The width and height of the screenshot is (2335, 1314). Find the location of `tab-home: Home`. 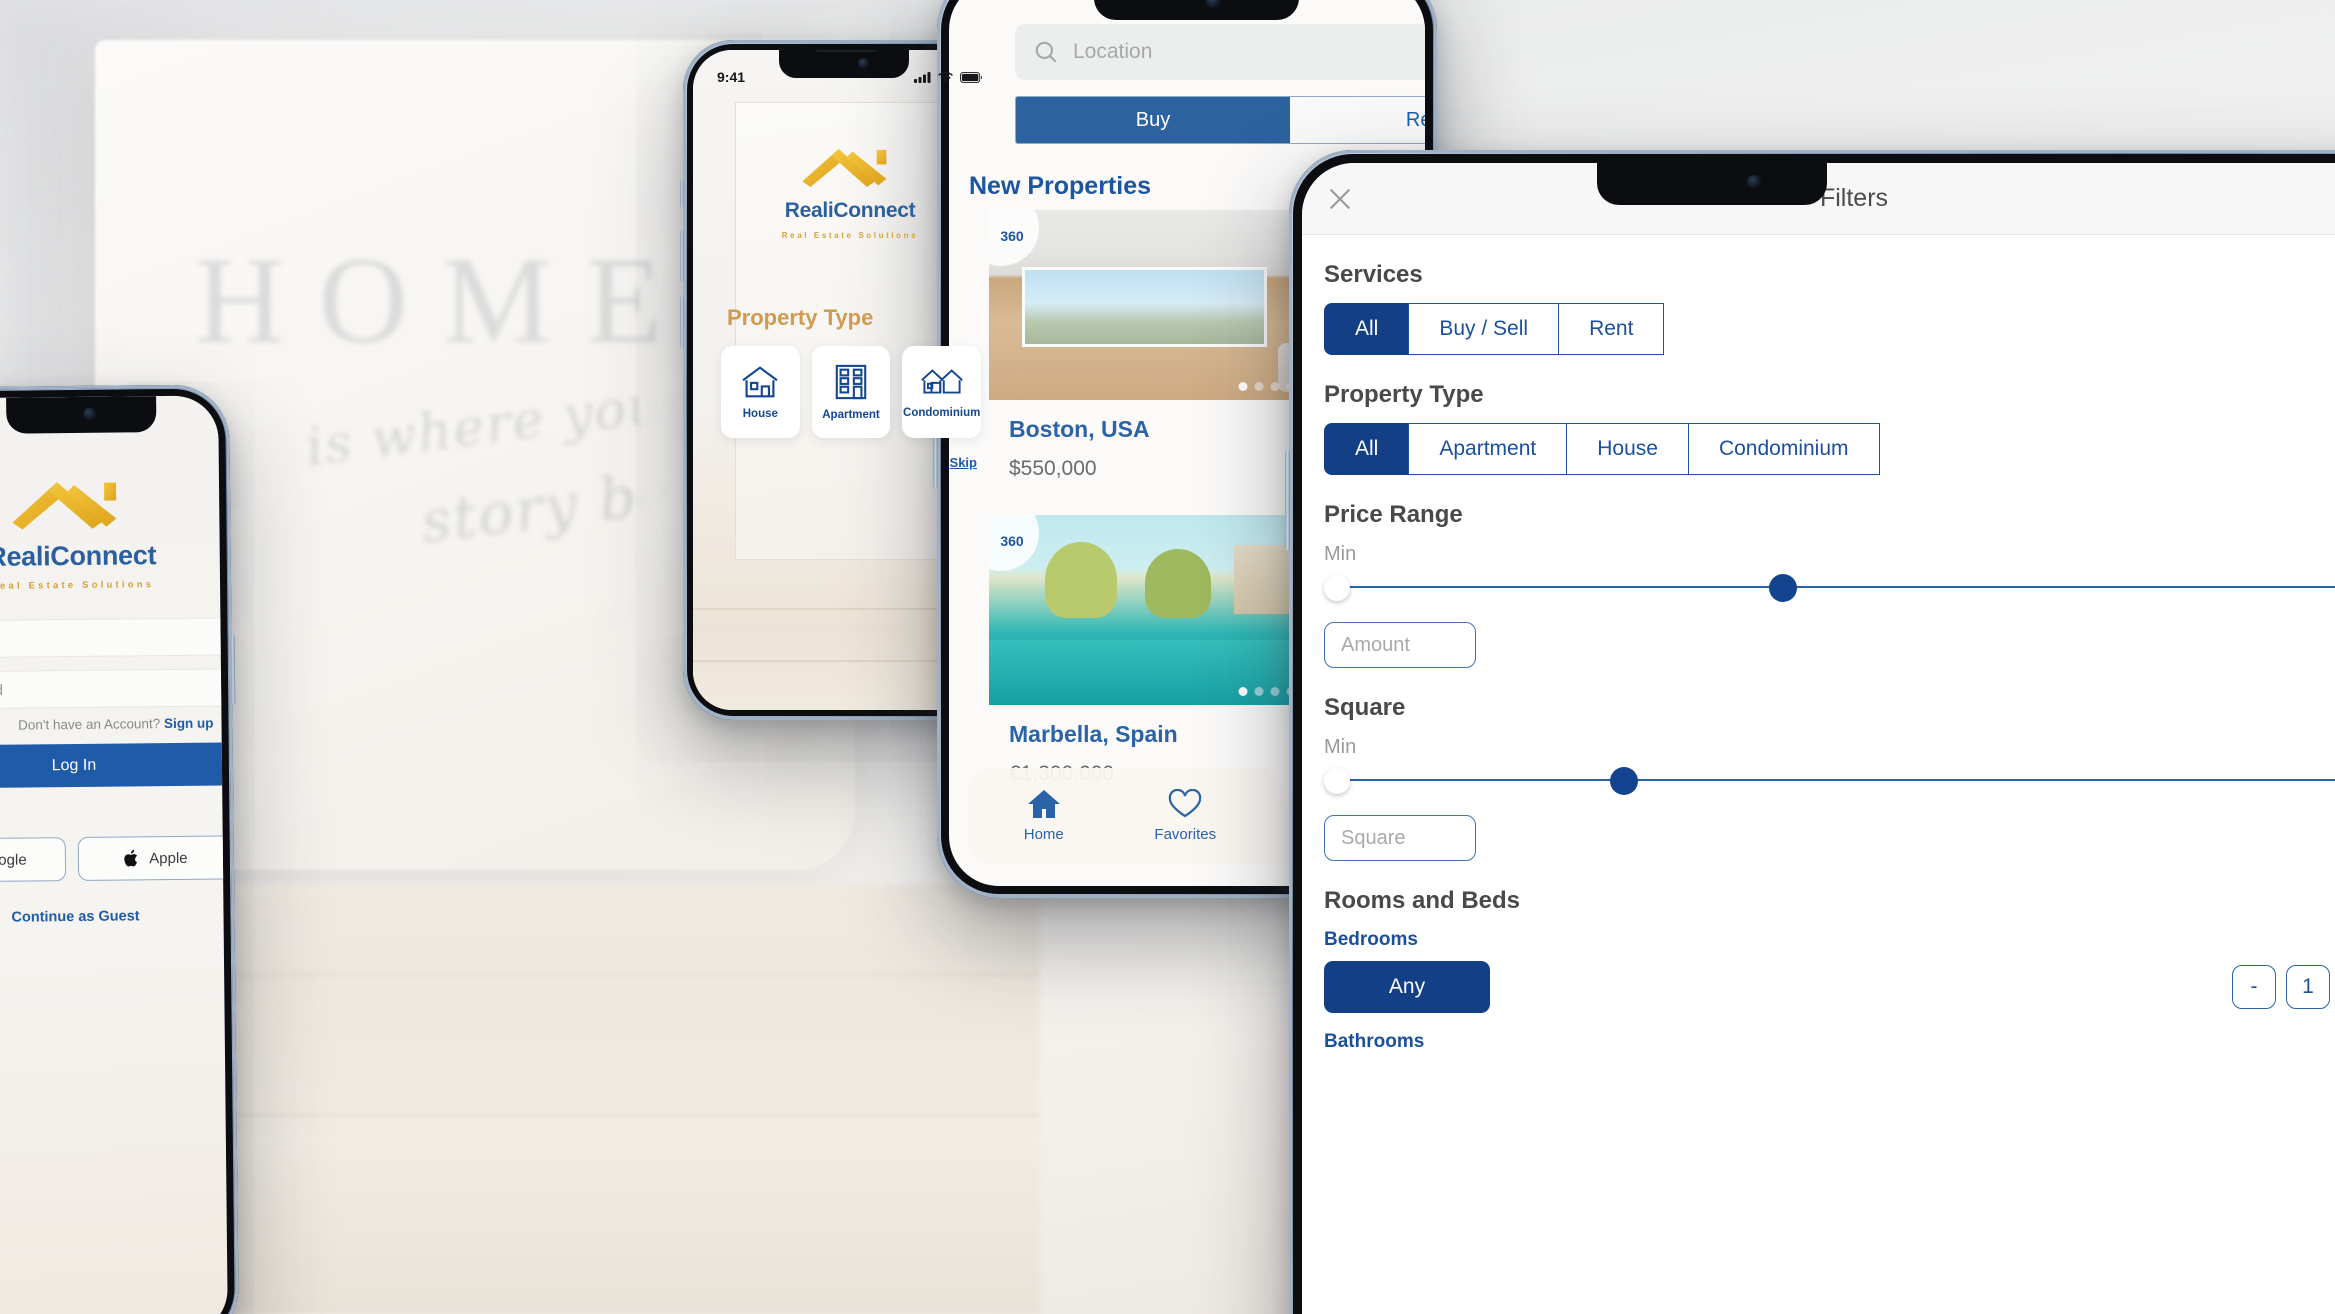

tab-home: Home is located at coordinates (1044, 816).